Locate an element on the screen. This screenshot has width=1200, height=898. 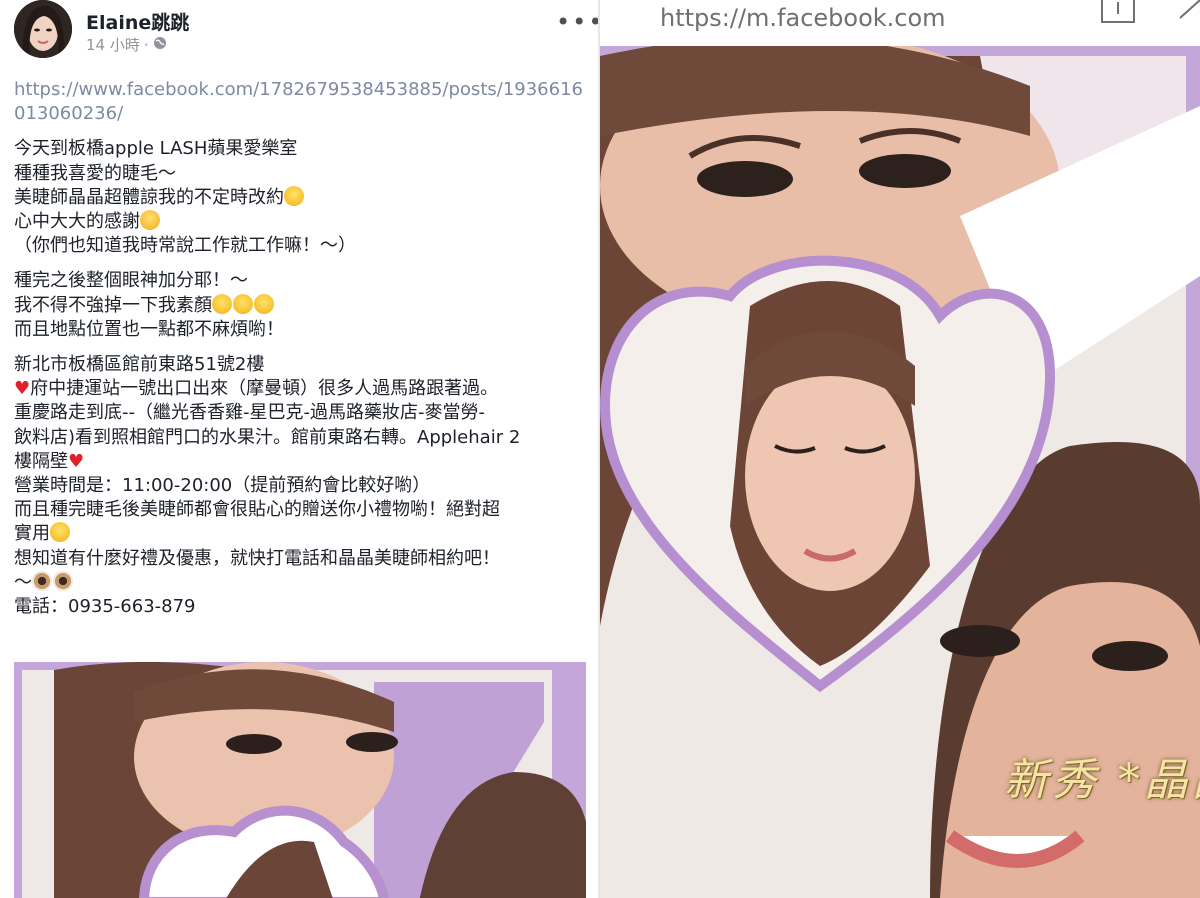
hugging-emoji-icon is located at coordinates (150, 220).